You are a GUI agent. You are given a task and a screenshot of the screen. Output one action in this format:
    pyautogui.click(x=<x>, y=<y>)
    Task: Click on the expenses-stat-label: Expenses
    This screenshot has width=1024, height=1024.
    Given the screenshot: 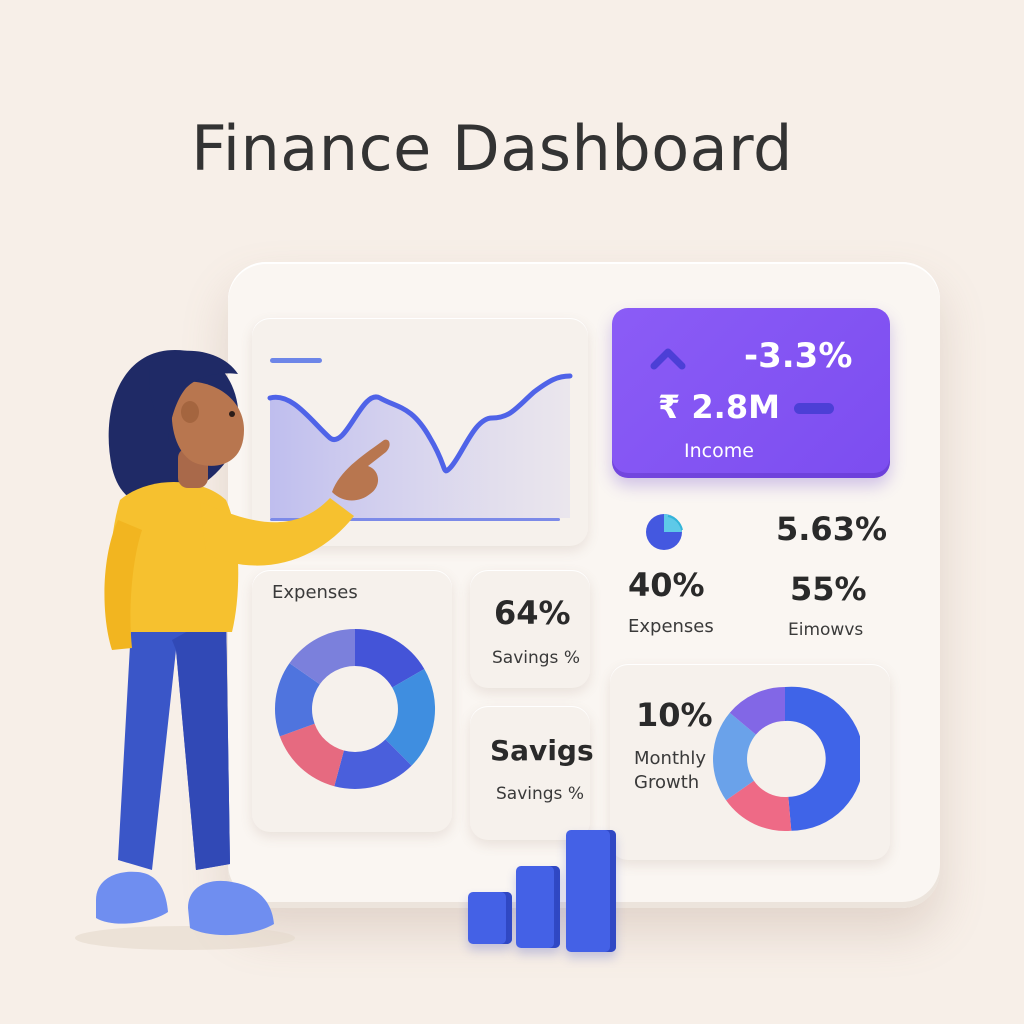 What is the action you would take?
    pyautogui.click(x=671, y=626)
    